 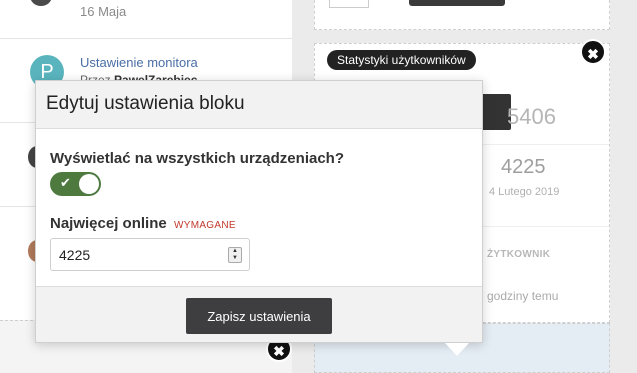 What do you see at coordinates (524, 192) in the screenshot?
I see `stat-online-date: 4 Lutego 2019` at bounding box center [524, 192].